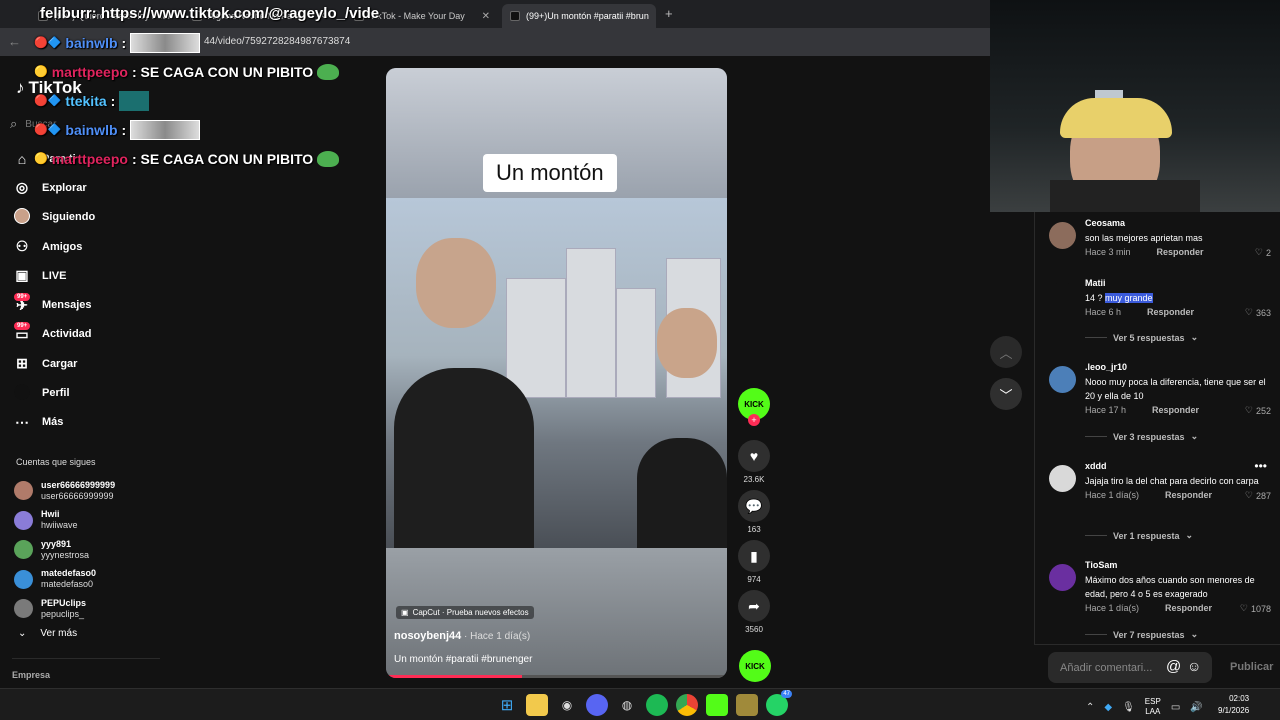 The height and width of the screenshot is (720, 1280). Describe the element at coordinates (47, 633) in the screenshot. I see `see-more-button: ⌄ Ver más` at that location.